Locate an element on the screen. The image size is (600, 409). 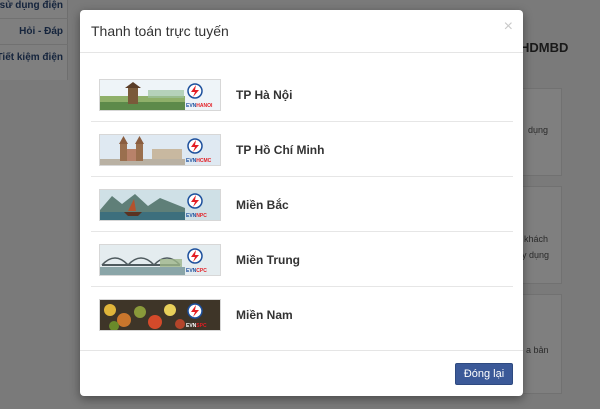
logo-text: EVNNPC is located at coordinates (196, 216).